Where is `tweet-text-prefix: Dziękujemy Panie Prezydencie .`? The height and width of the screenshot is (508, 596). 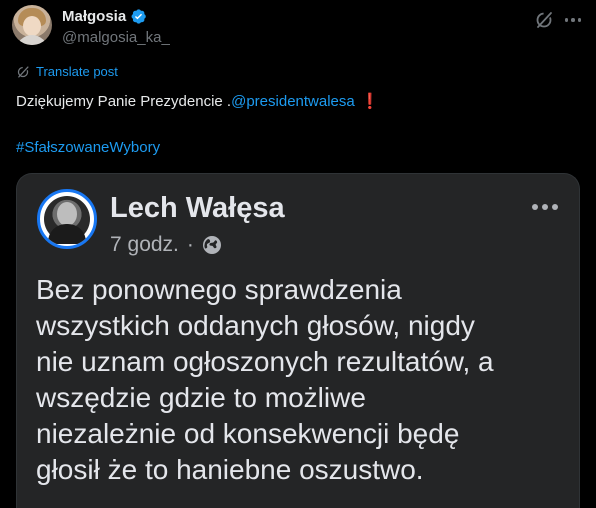
tweet-text-prefix: Dziękujemy Panie Prezydencie . is located at coordinates (124, 101).